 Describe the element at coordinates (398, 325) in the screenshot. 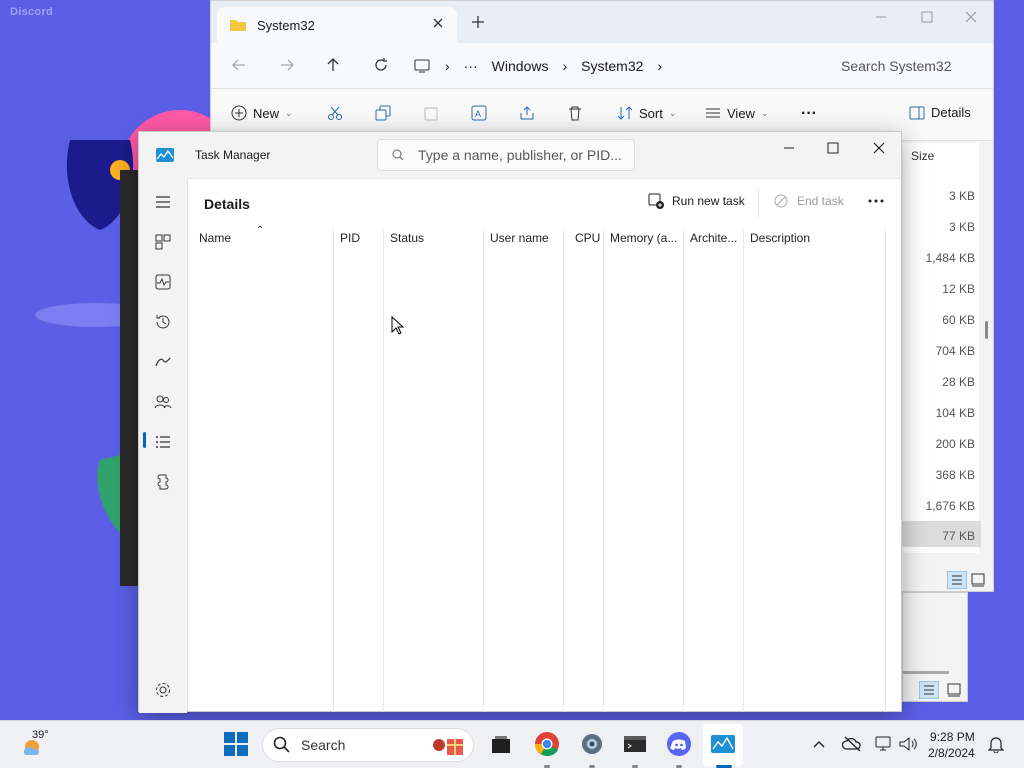

I see `mouse-cursor-icon` at that location.